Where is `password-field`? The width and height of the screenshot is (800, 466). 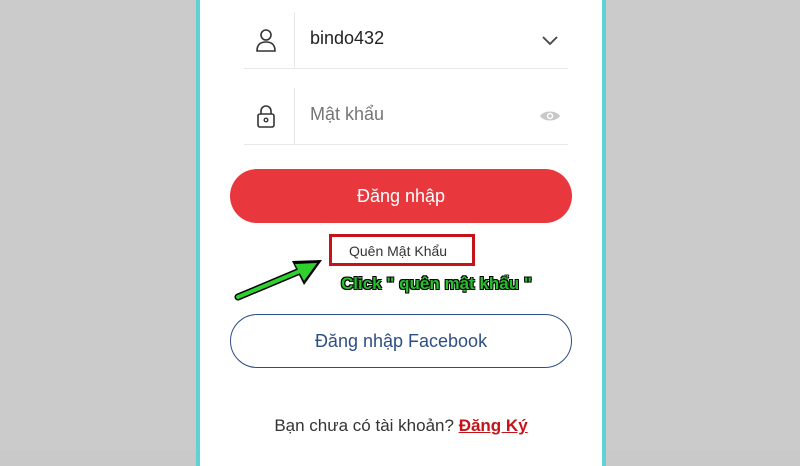
password-field is located at coordinates (406, 116).